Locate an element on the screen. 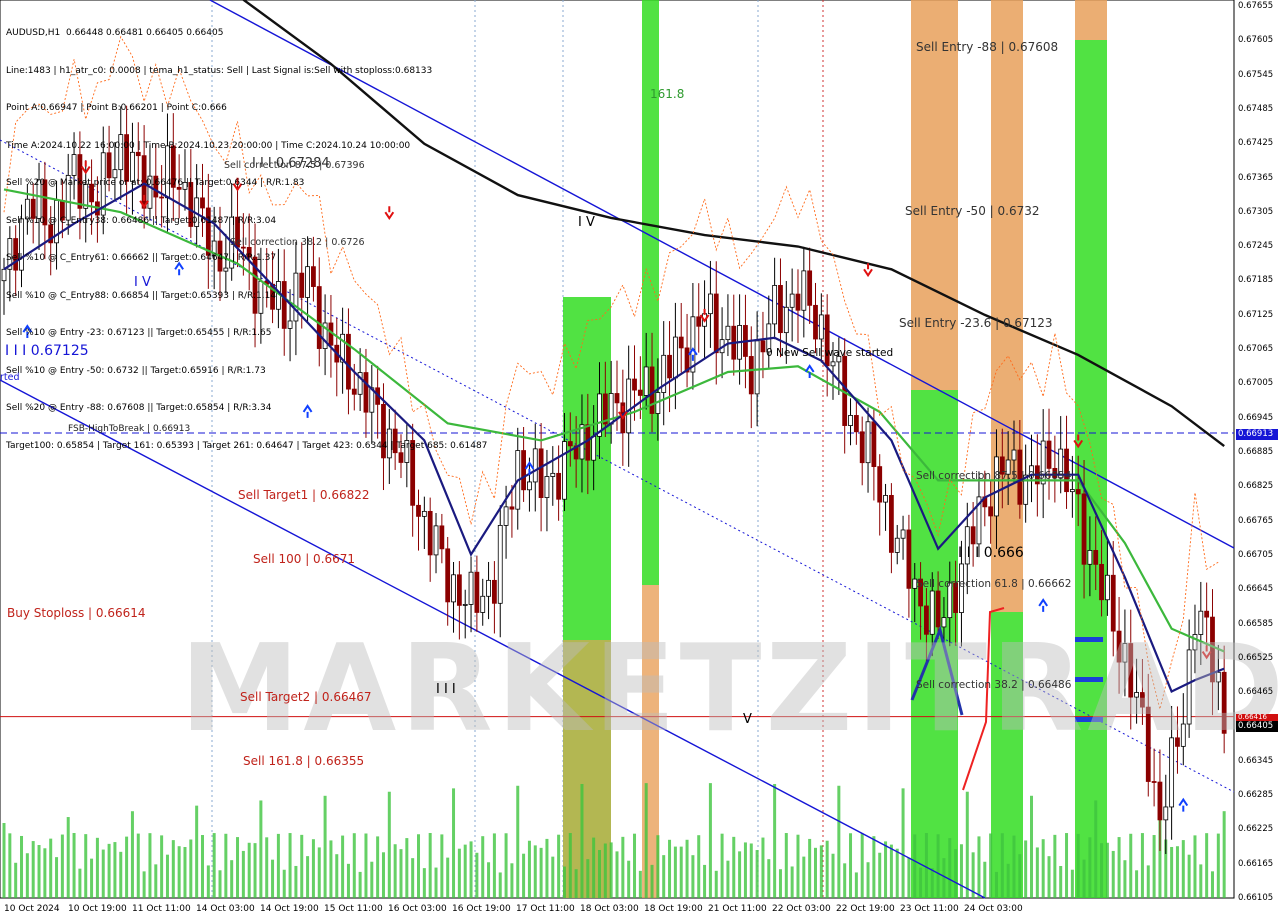 The image size is (1280, 920). price-tick-label: 0.67245 is located at coordinates (1256, 246).